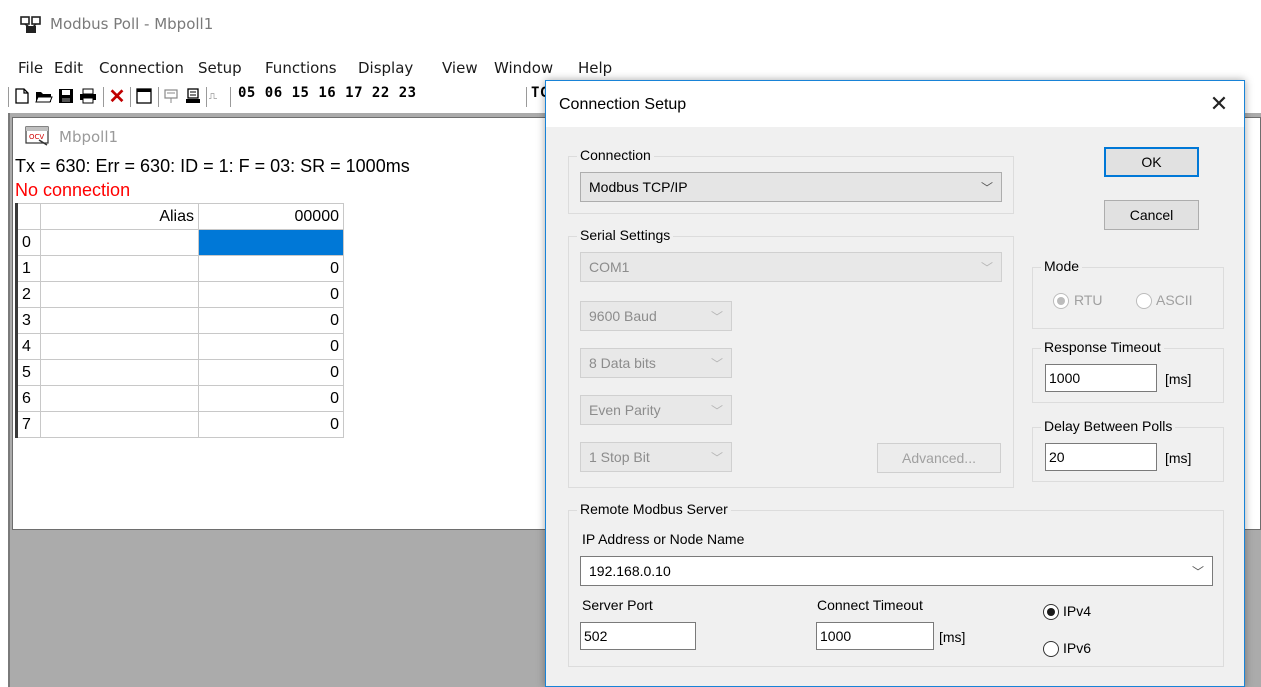 This screenshot has height=687, width=1261. I want to click on menu-window: Window, so click(523, 68).